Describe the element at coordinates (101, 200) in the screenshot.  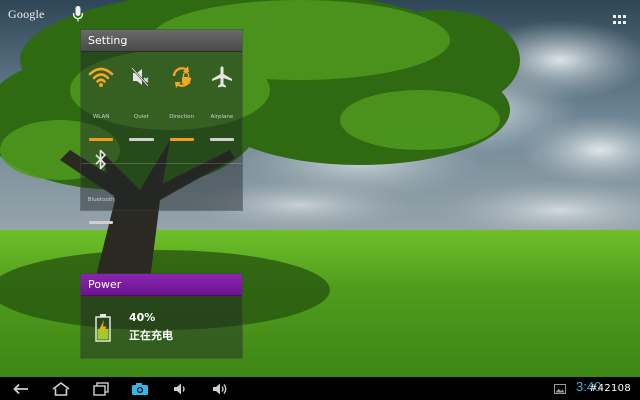
I see `toggle-bluetooth-label: Bluetooth` at that location.